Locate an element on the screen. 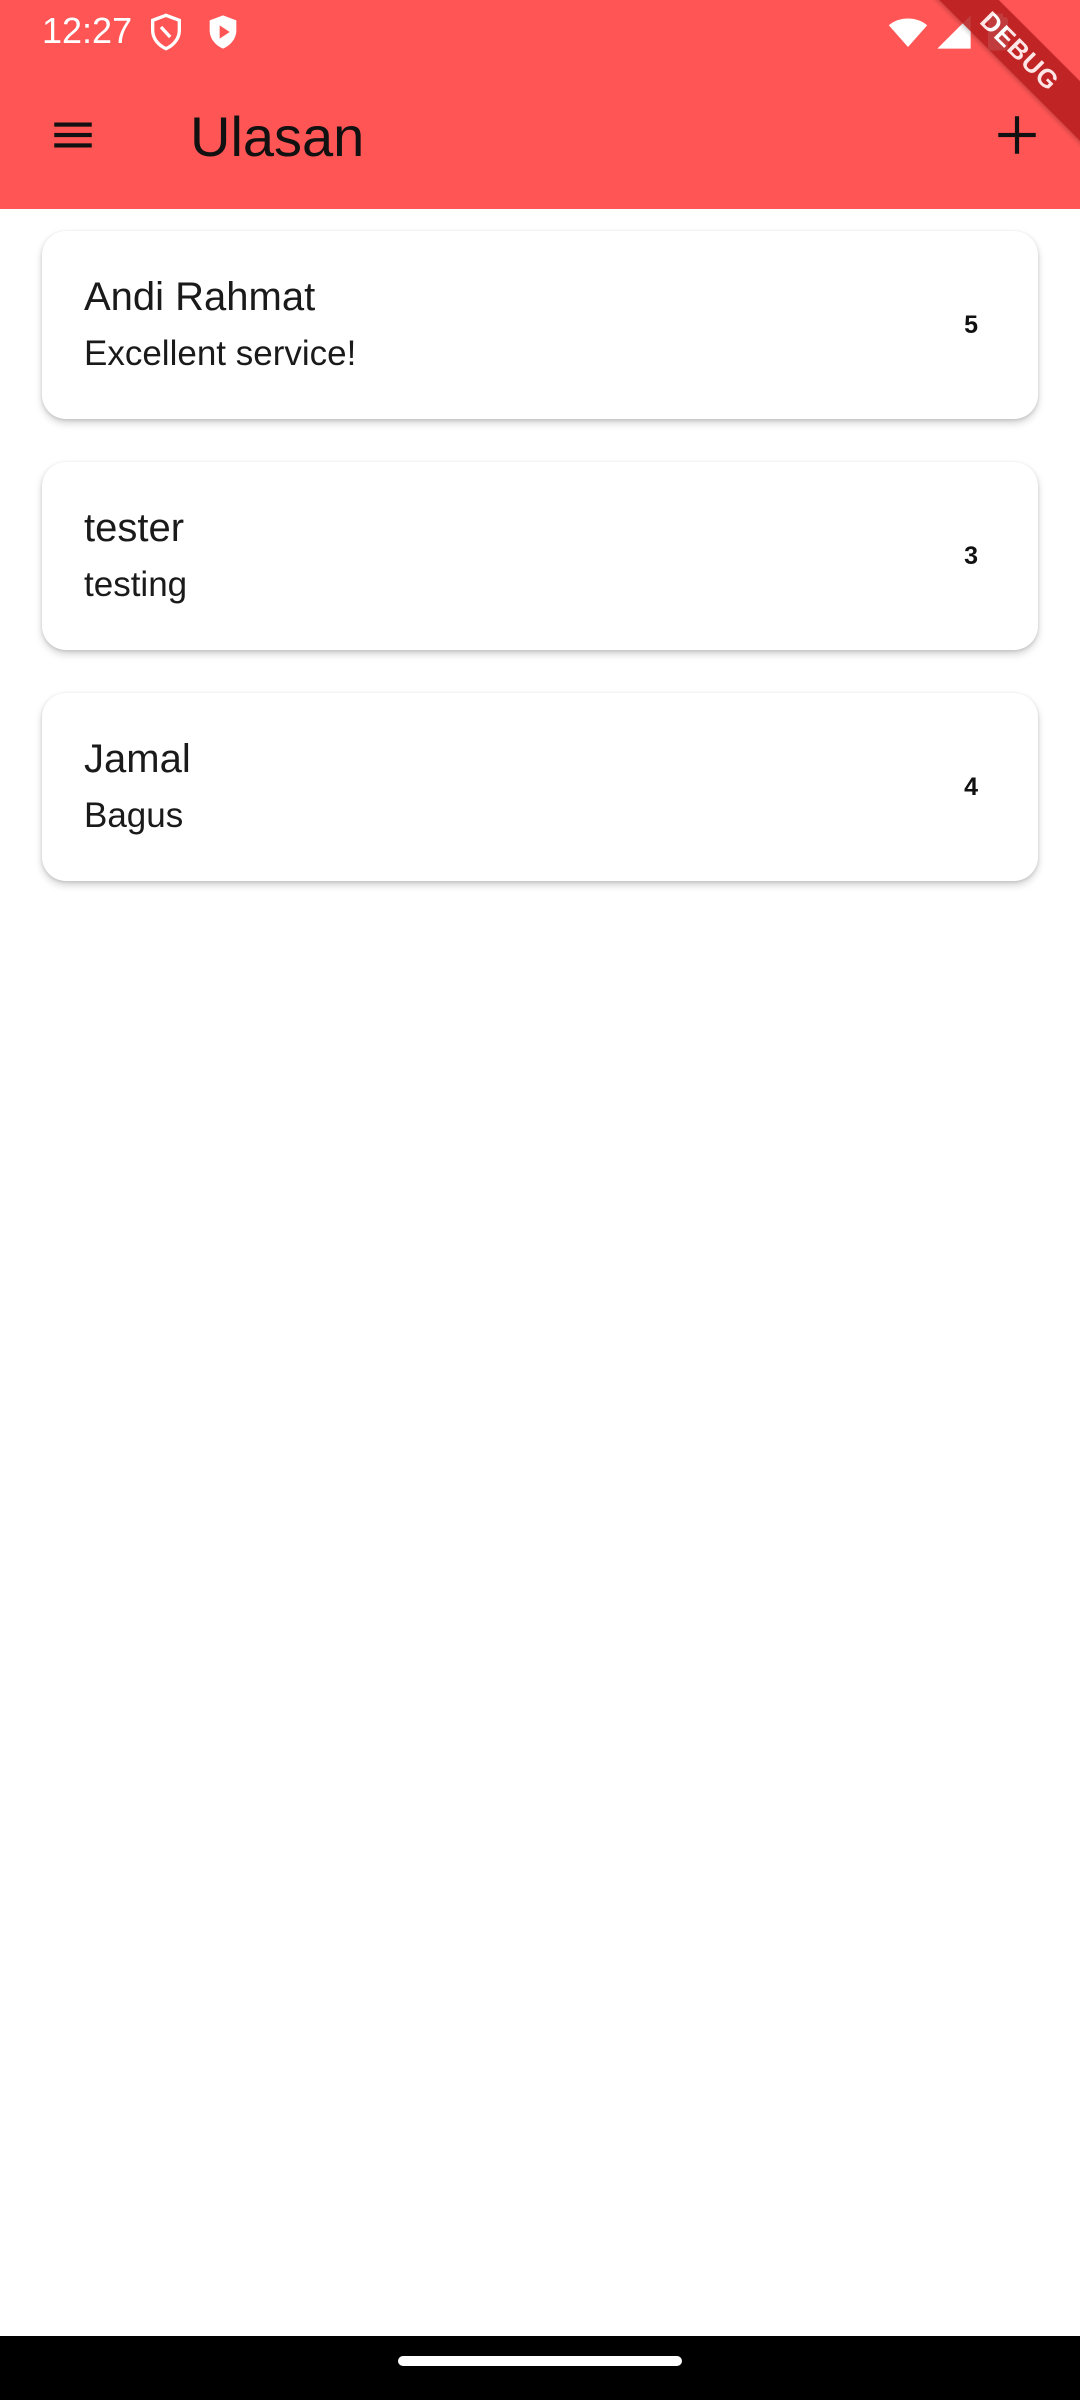 This screenshot has width=1080, height=2400. review-rating: 5 is located at coordinates (971, 325).